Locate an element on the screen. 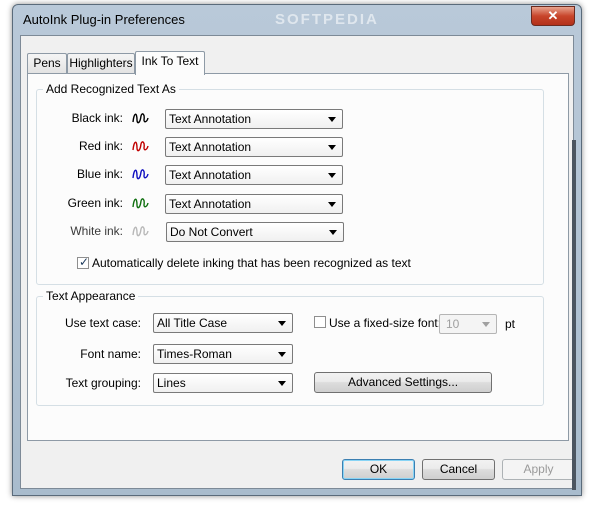 This screenshot has width=598, height=513. text-case-label: Use text case: is located at coordinates (102, 323).